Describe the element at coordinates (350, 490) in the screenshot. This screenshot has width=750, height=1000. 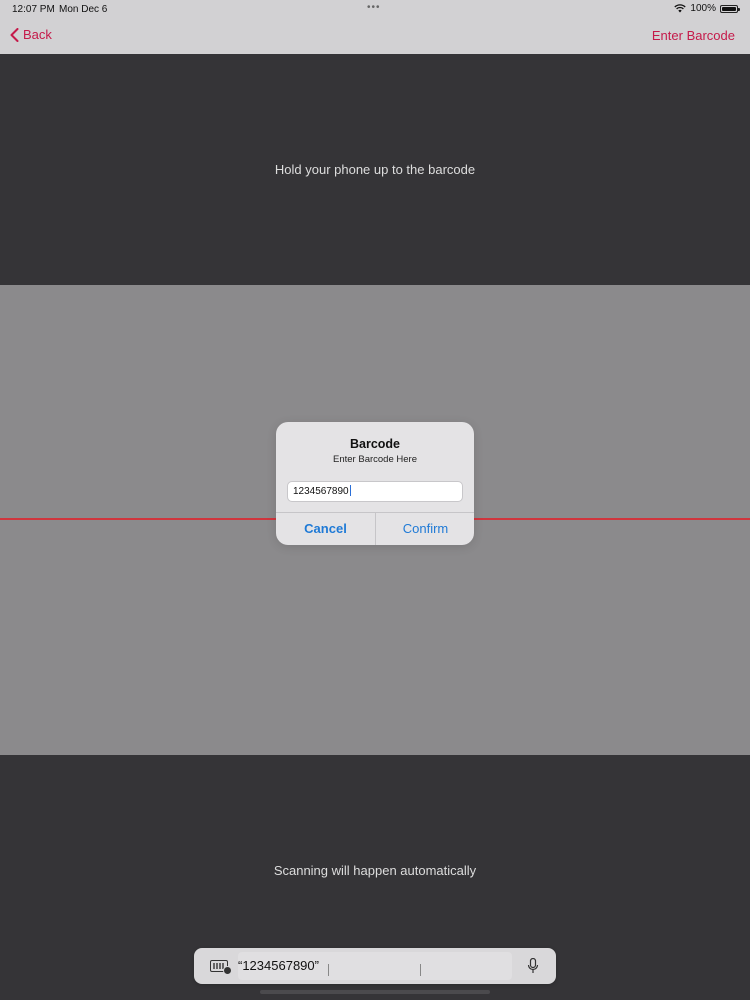
I see `text-caret` at that location.